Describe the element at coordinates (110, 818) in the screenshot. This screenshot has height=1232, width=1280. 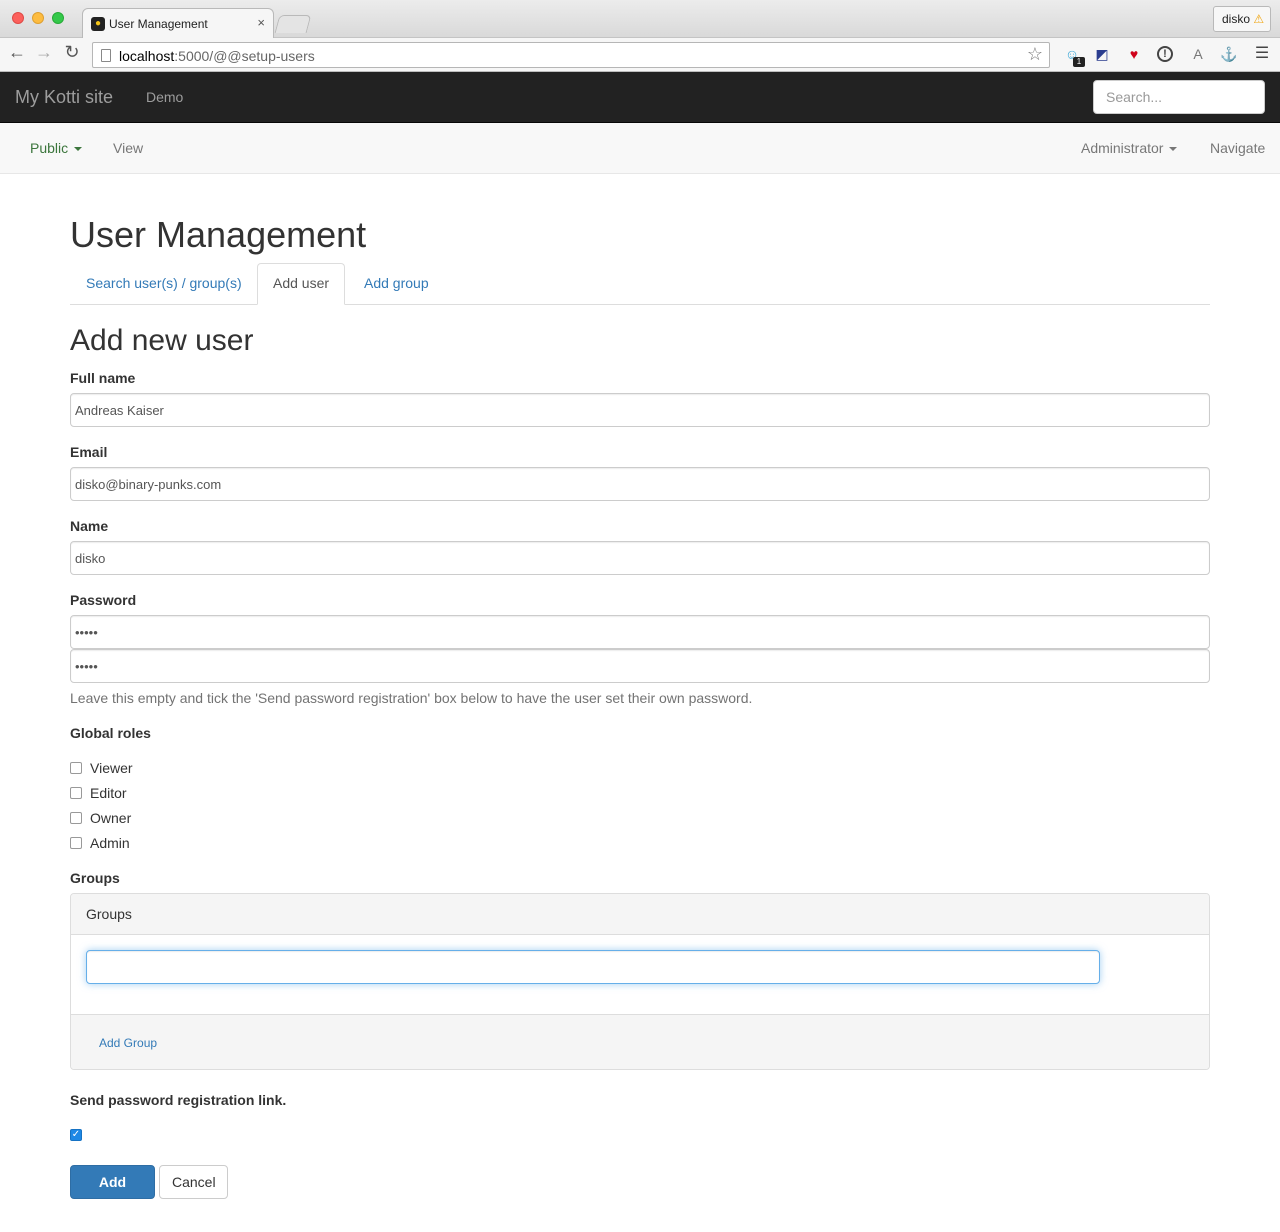
I see `role-owner-label: Owner` at that location.